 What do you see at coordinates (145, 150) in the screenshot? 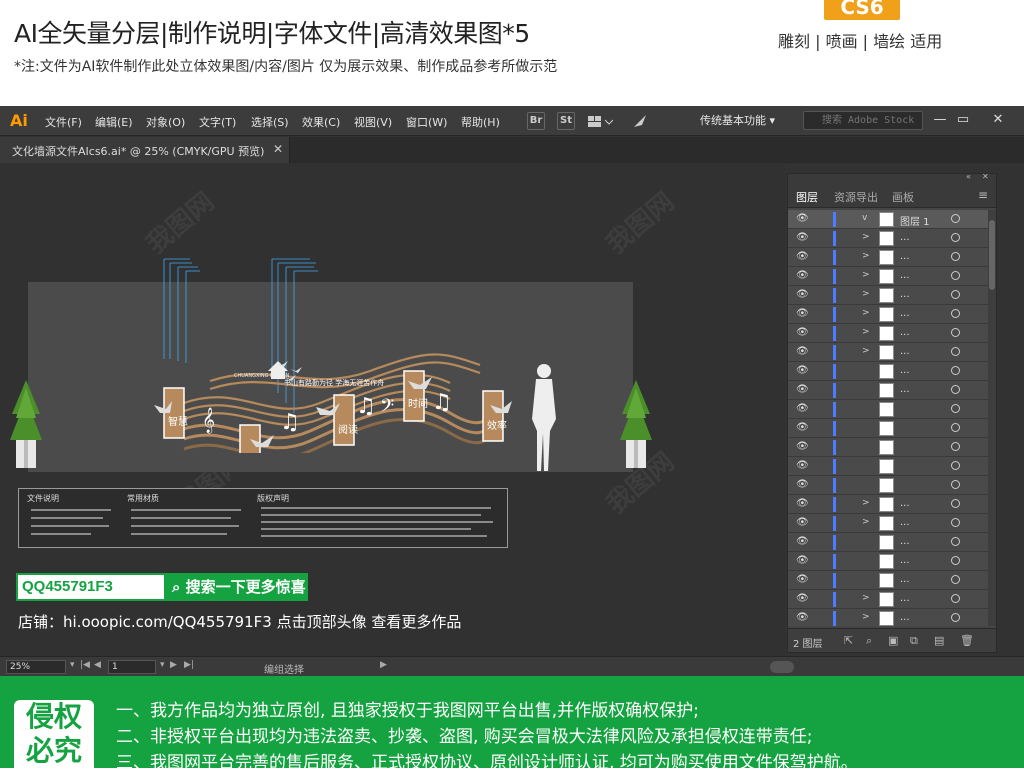
I see `document-tab: 文化墙源文件AIcs6.ai* @ 25% (CMYK/GPU 预览) ✕` at bounding box center [145, 150].